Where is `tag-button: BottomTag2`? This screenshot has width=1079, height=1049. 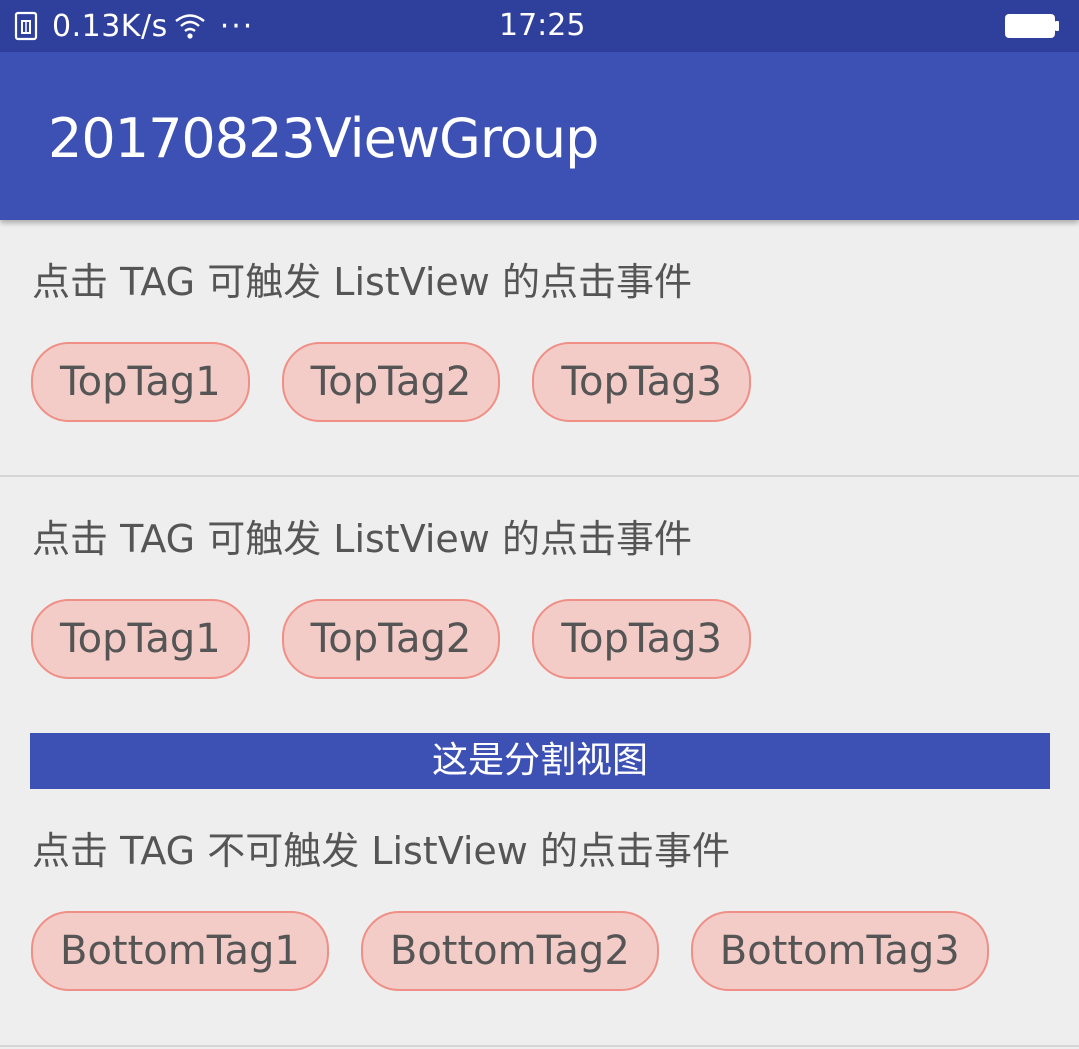 tag-button: BottomTag2 is located at coordinates (509, 951).